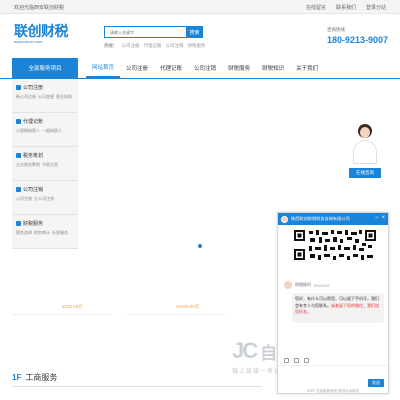 This screenshot has height=400, width=400. What do you see at coordinates (60, 233) in the screenshot?
I see `category-link: 社保服务` at bounding box center [60, 233].